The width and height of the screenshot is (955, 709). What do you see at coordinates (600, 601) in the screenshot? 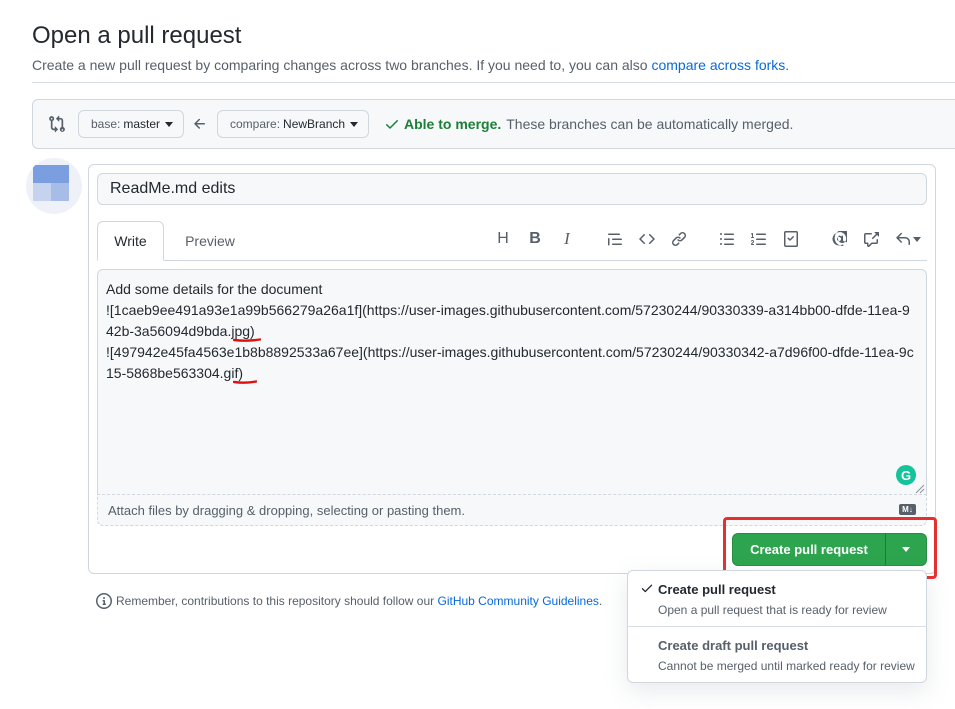
I see `guidelines-end: .` at bounding box center [600, 601].